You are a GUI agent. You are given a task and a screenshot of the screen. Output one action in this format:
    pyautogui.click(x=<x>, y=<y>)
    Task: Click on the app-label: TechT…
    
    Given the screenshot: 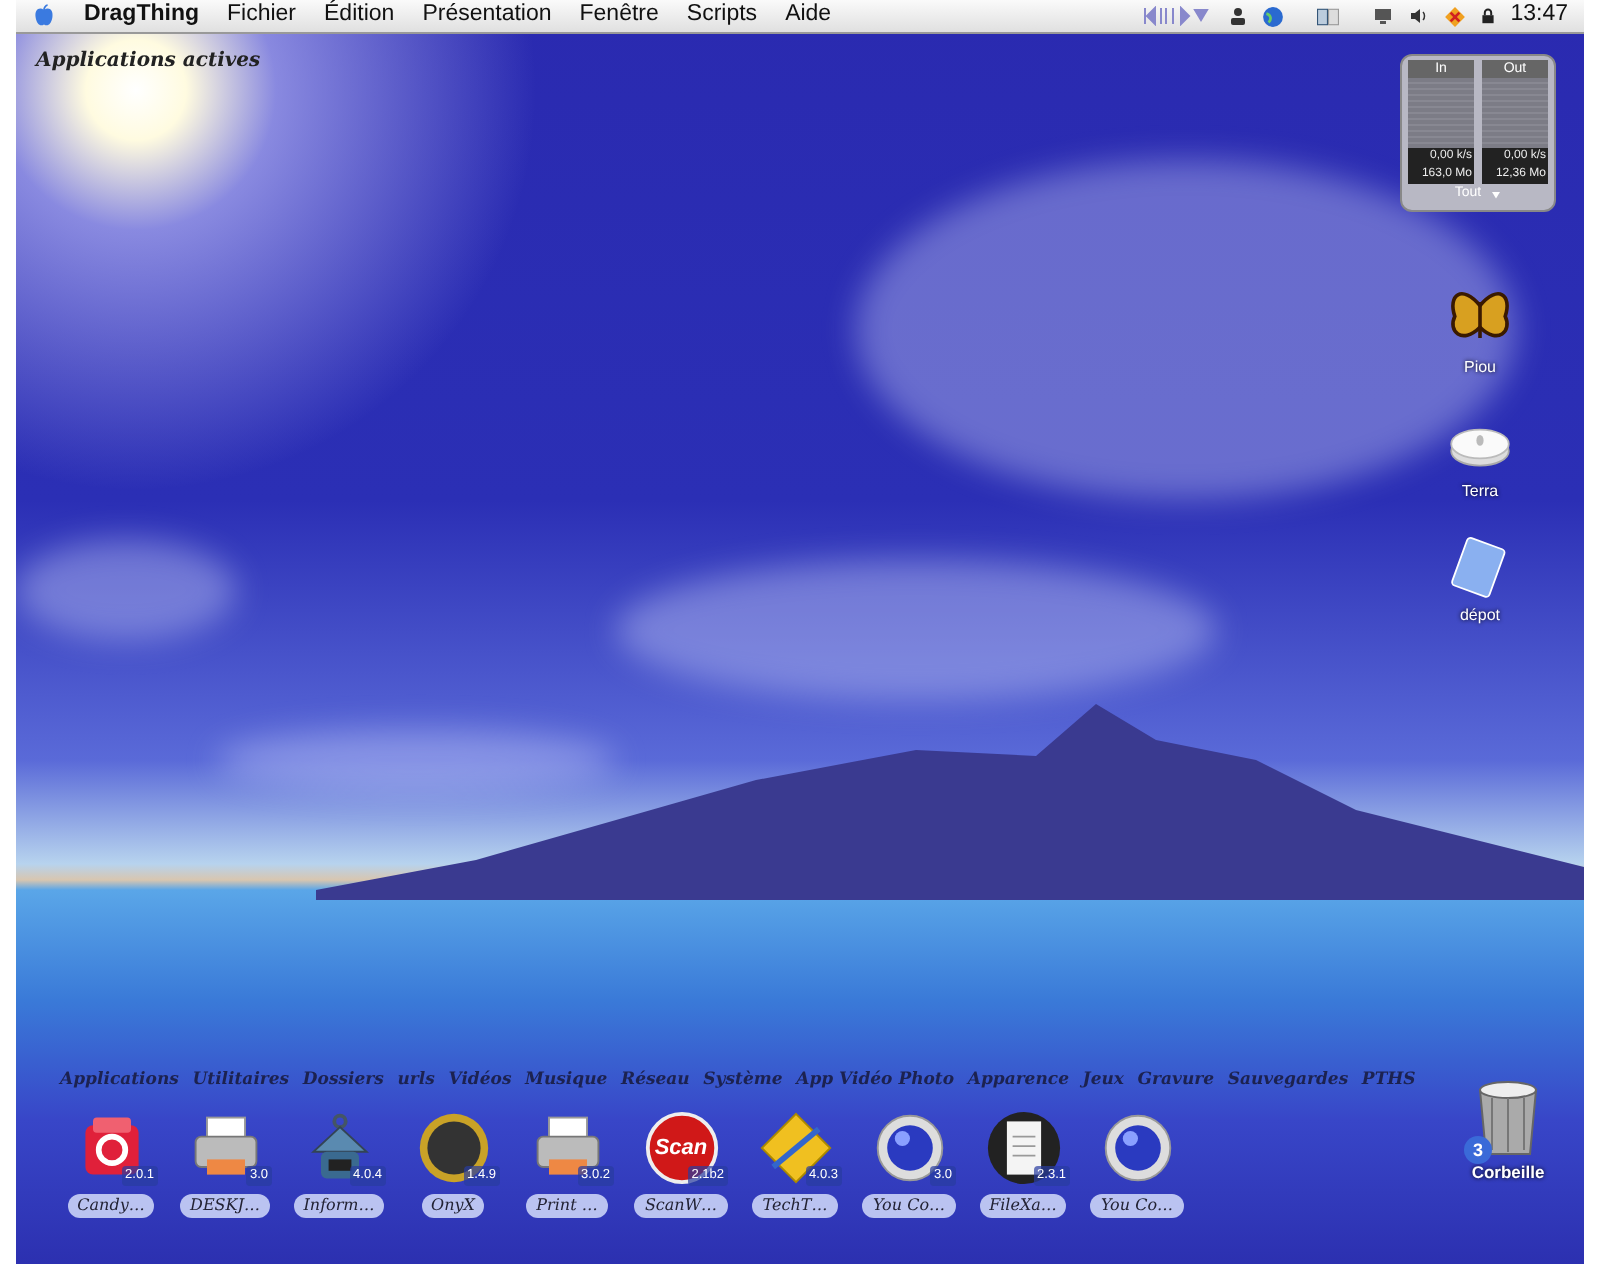 What is the action you would take?
    pyautogui.click(x=795, y=1205)
    